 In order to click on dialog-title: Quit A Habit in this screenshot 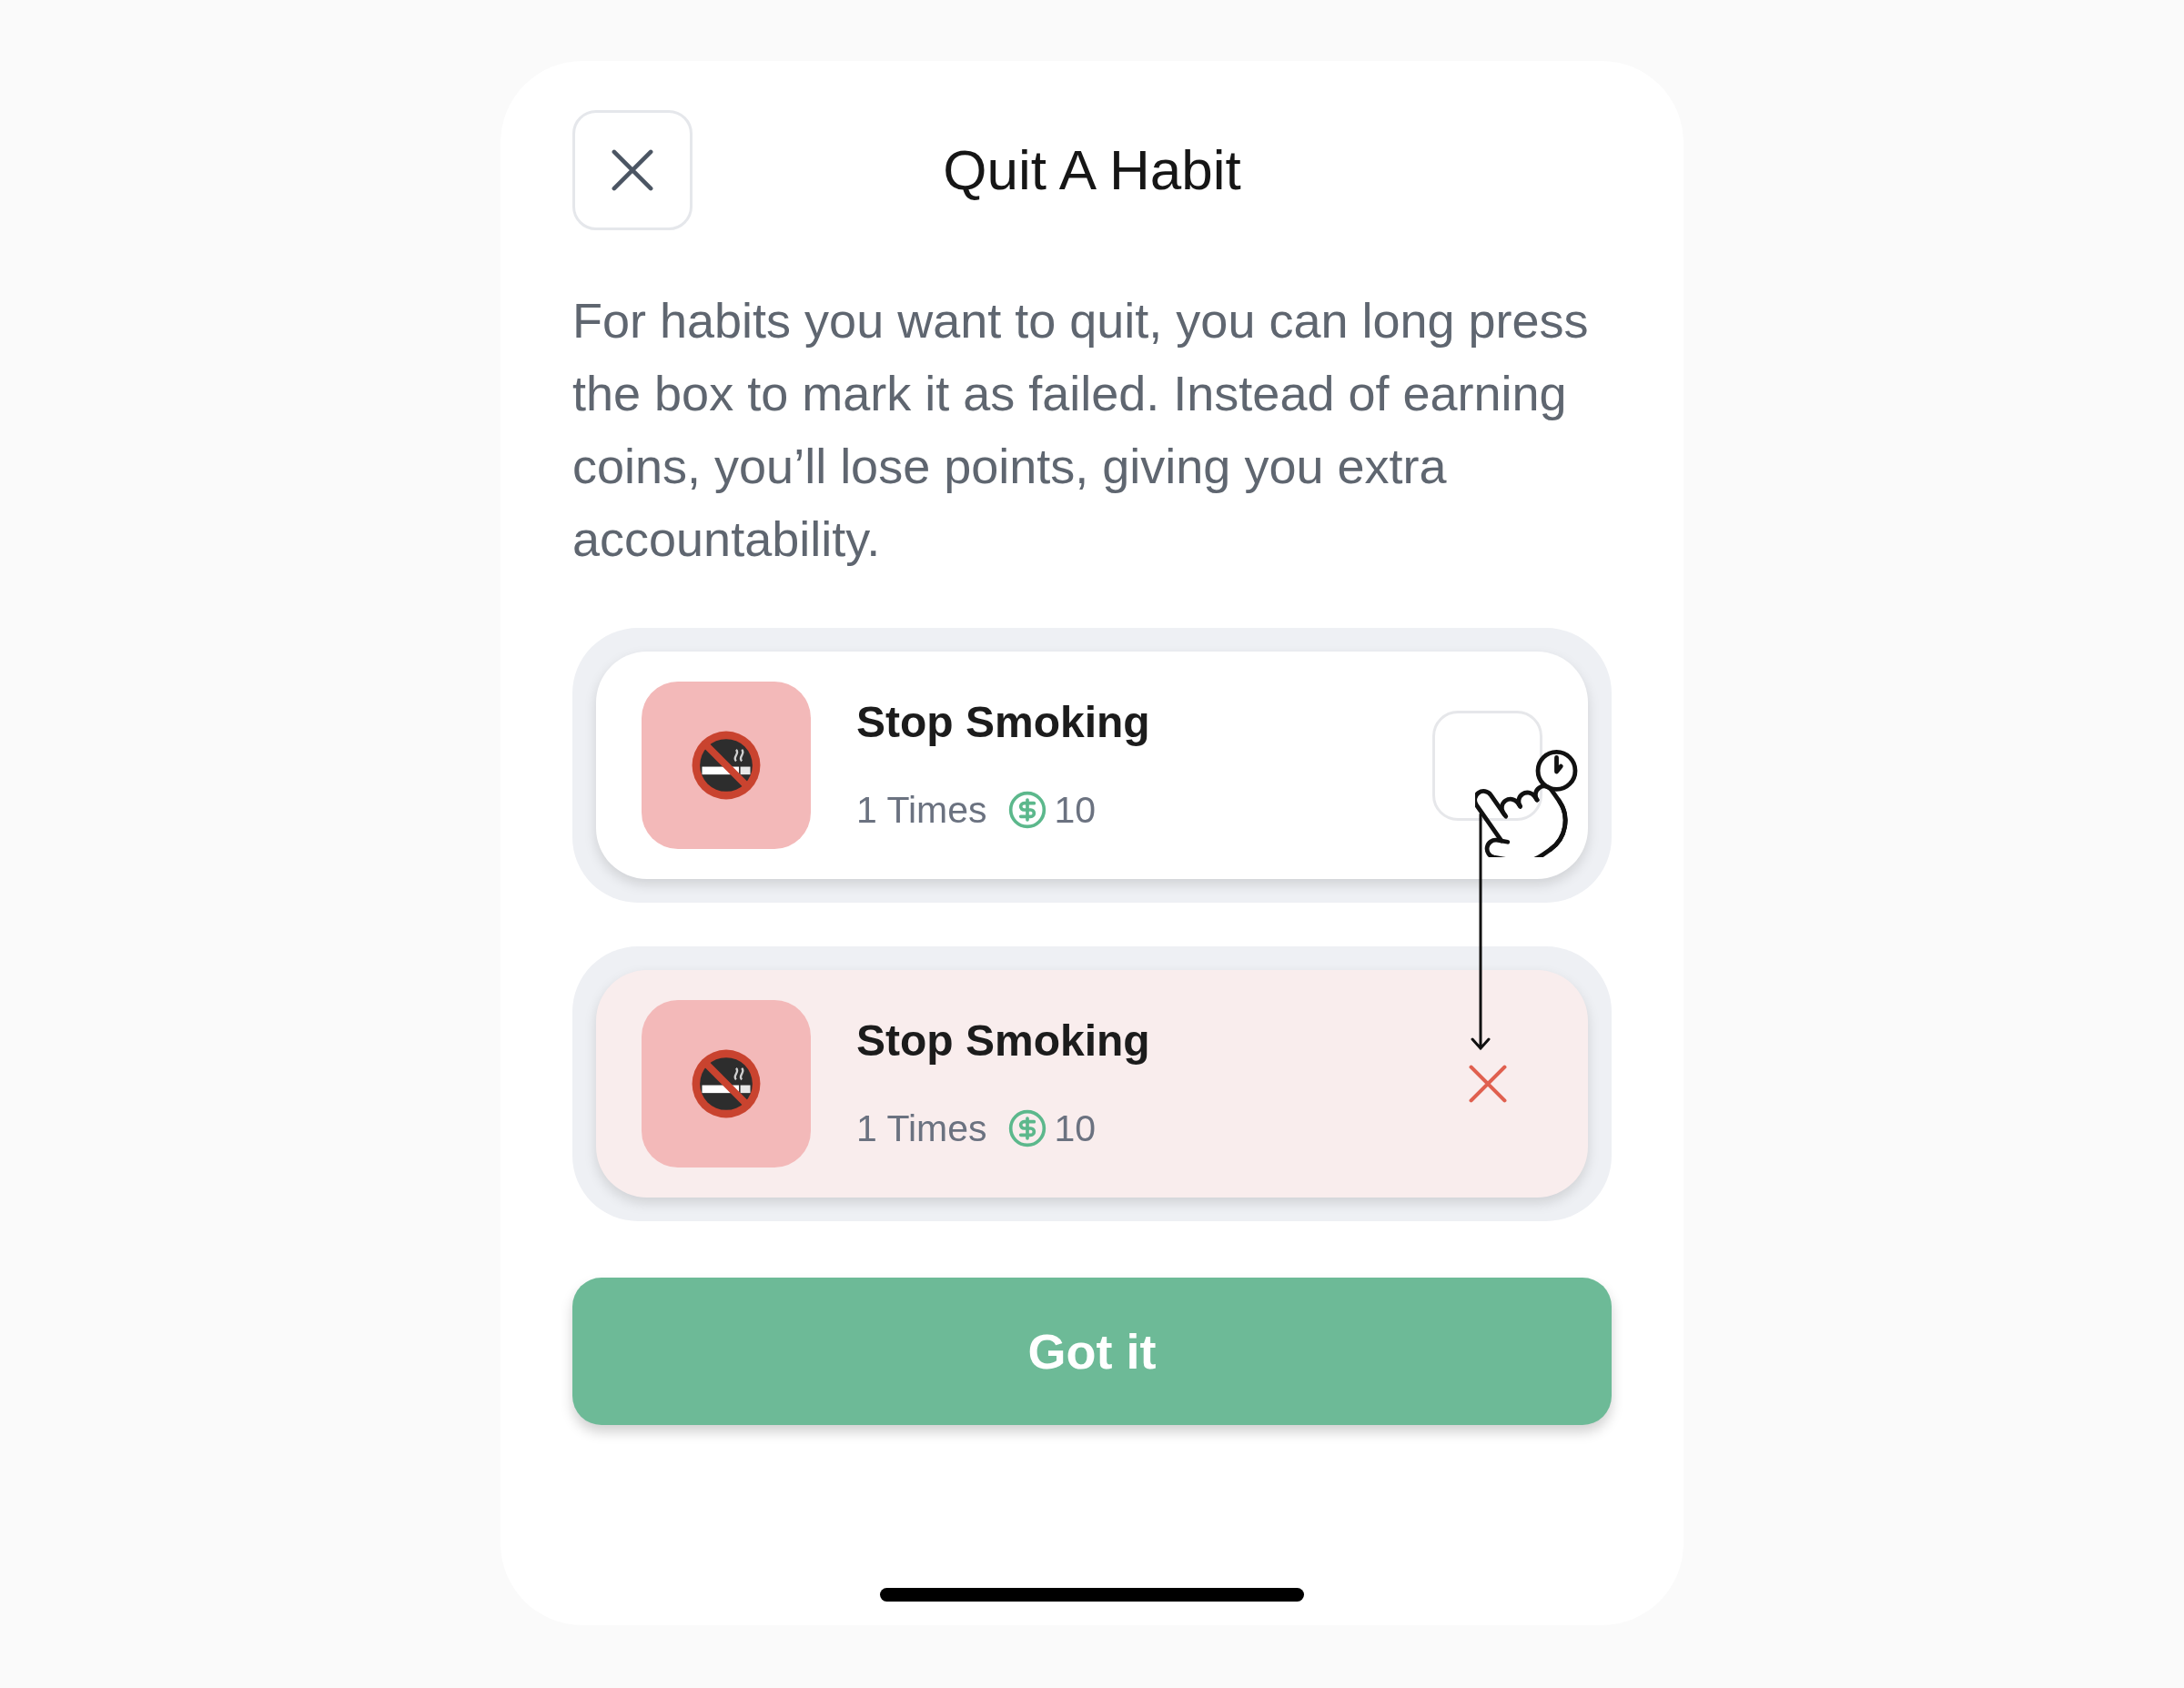, I will do `click(1092, 170)`.